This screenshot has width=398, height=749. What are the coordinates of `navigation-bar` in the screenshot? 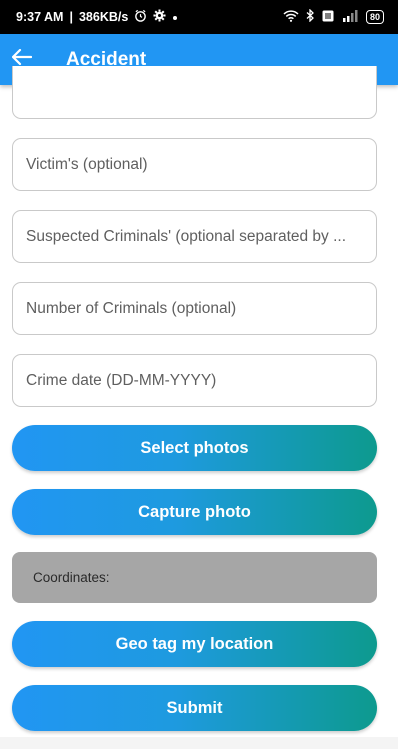 It's located at (199, 743).